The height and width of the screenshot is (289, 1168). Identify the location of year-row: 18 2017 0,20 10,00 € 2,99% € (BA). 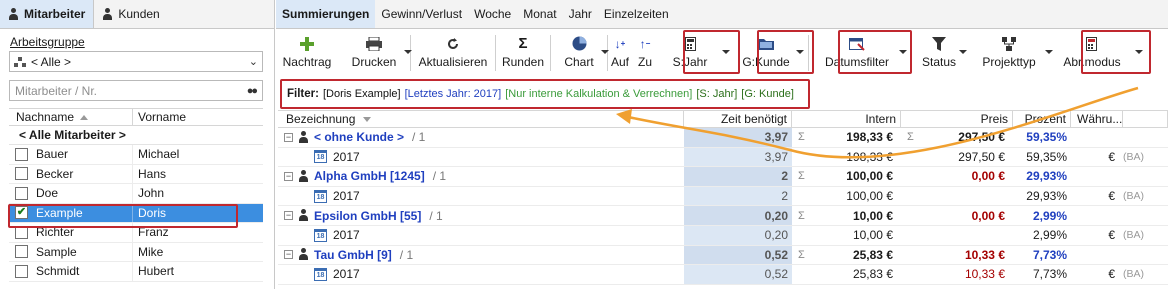
(723, 235).